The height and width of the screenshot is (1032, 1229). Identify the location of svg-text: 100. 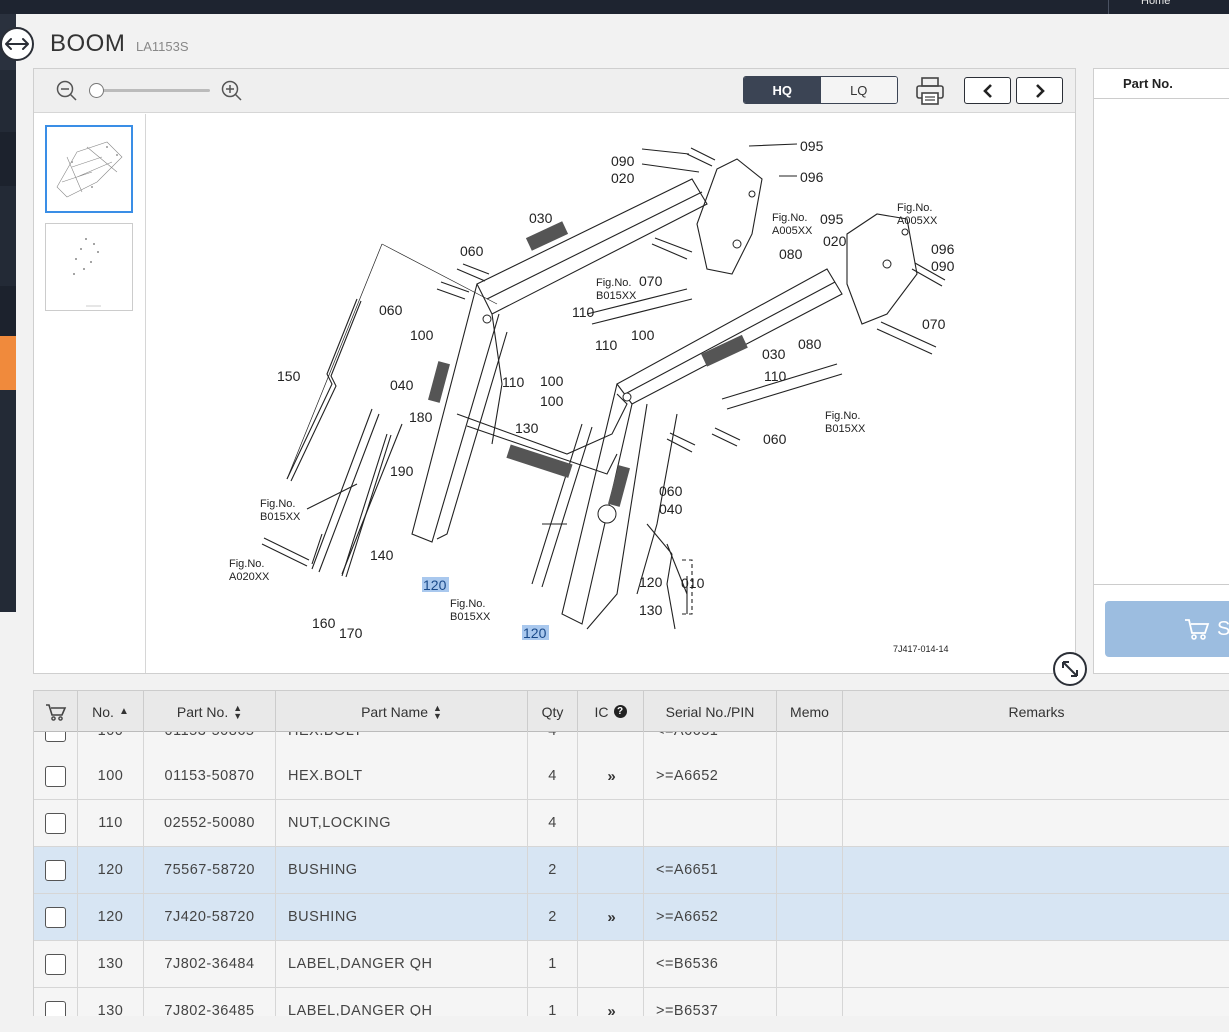
(422, 335).